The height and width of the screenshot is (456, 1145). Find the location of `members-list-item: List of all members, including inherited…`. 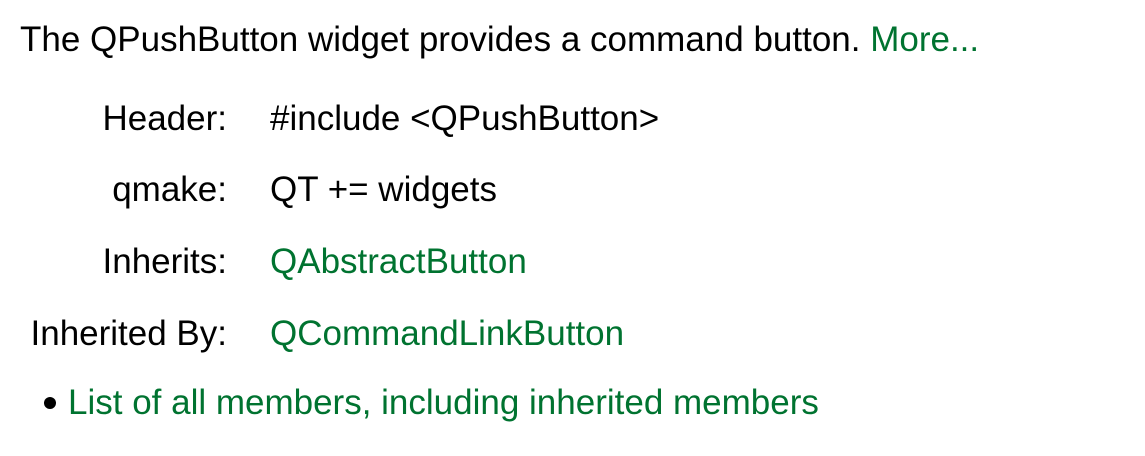

members-list-item: List of all members, including inherited… is located at coordinates (431, 403).